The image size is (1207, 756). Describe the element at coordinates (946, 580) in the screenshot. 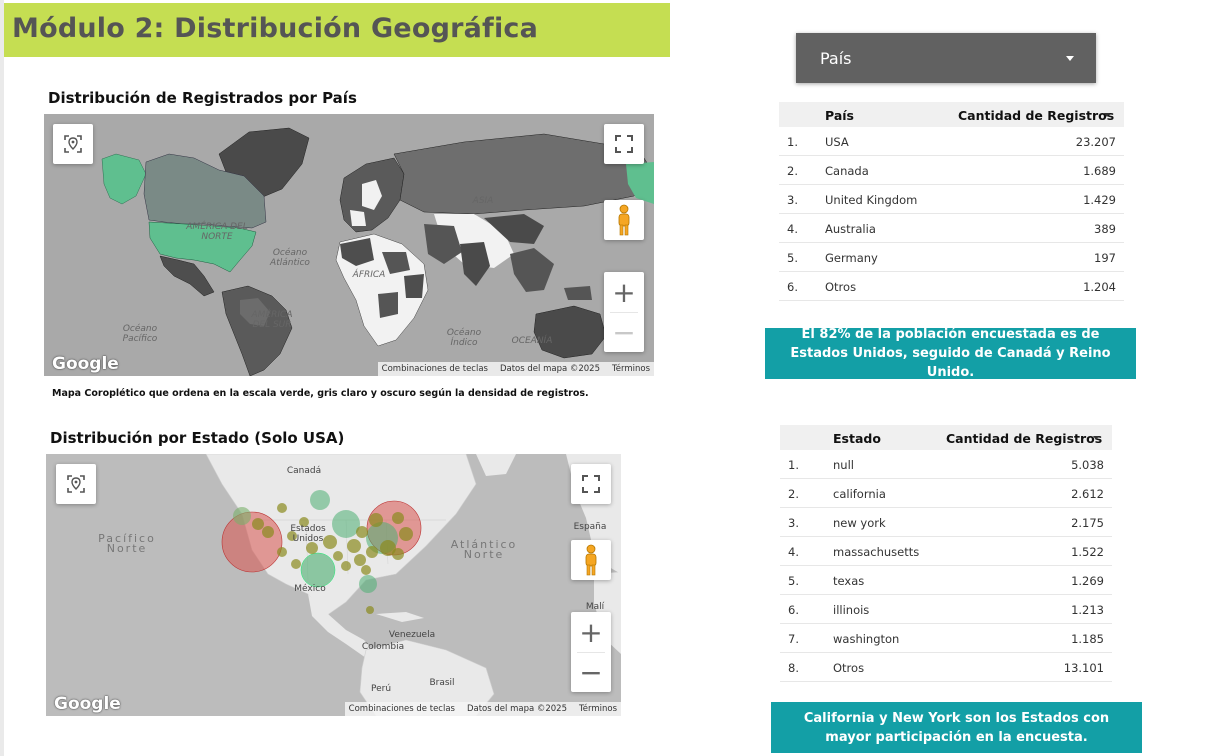

I see `table-row: 5. texas 1.269` at that location.